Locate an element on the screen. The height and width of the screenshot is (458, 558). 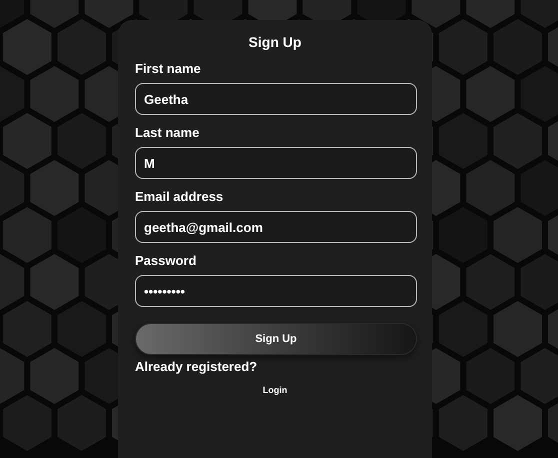
signup-button: Sign Up is located at coordinates (276, 339).